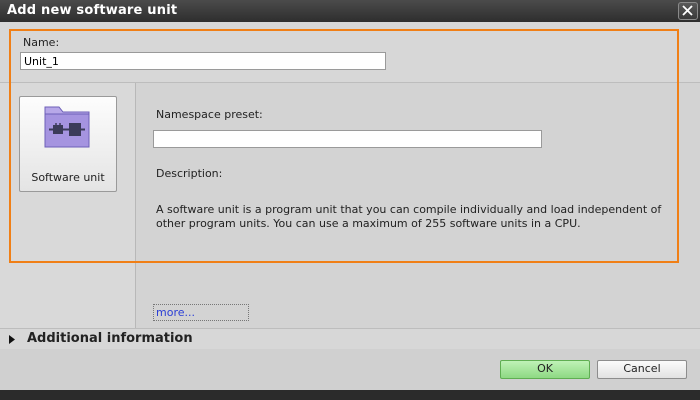 Image resolution: width=700 pixels, height=400 pixels. I want to click on close-button, so click(688, 11).